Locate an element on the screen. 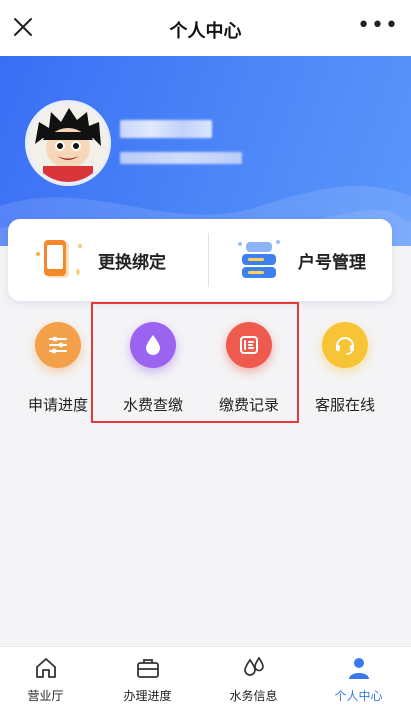 This screenshot has width=411, height=712. sliders-icon is located at coordinates (58, 345).